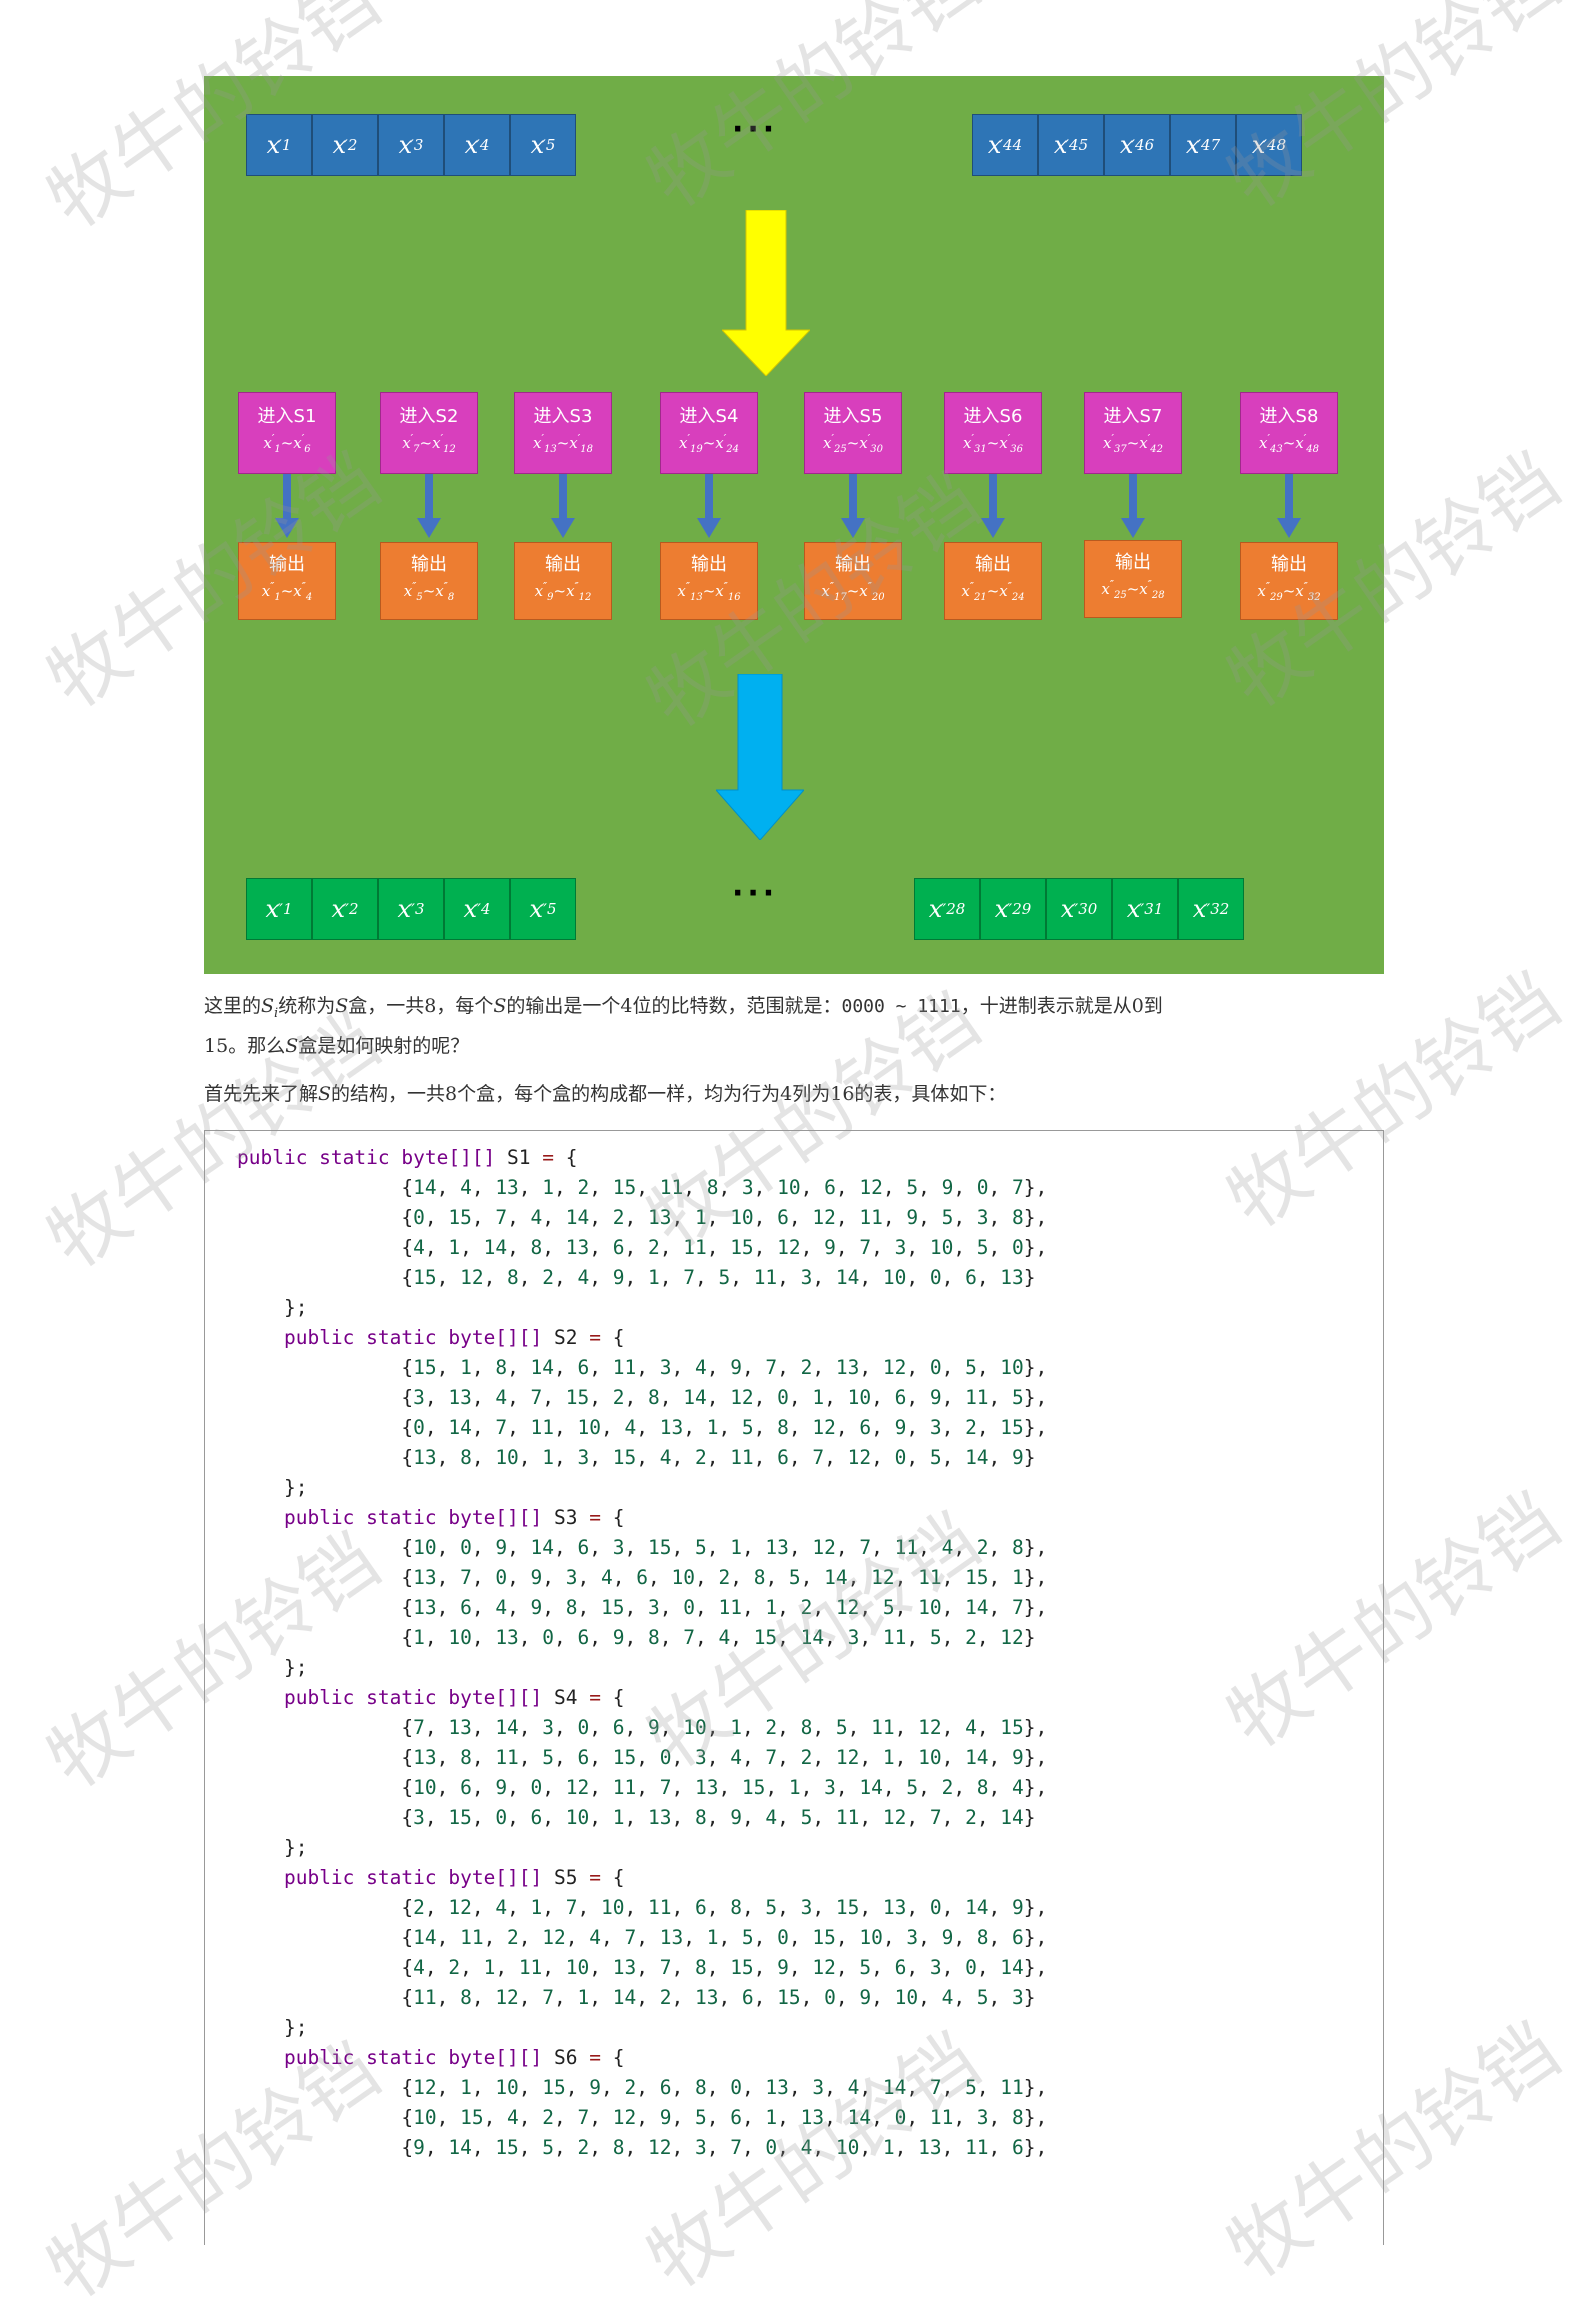  Describe the element at coordinates (477, 145) in the screenshot. I see `variable-cell: x ′ 4` at that location.